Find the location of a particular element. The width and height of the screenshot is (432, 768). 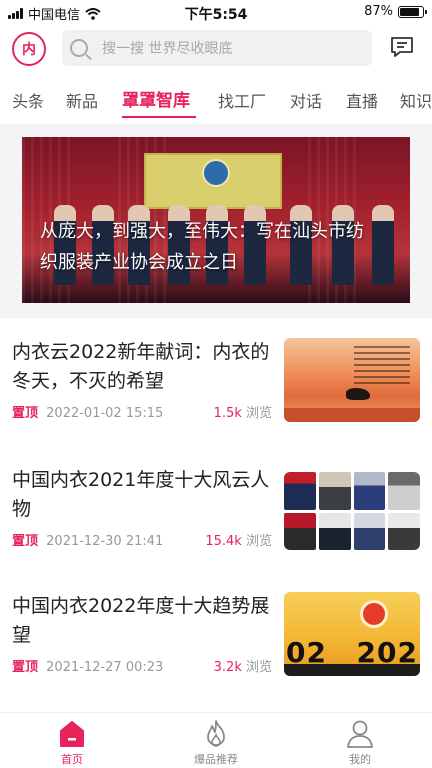

hero-title: 从庞大，到强大，至伟大：写在汕头市纺织服装产业协会成立之日 is located at coordinates (210, 247).